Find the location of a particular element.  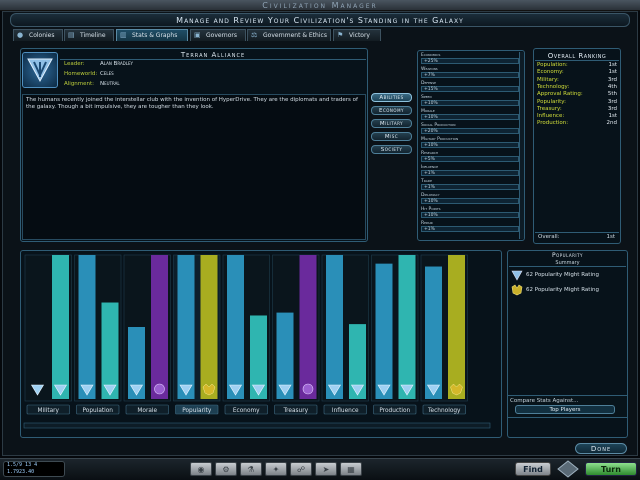

category-label: Morale is located at coordinates (147, 411).